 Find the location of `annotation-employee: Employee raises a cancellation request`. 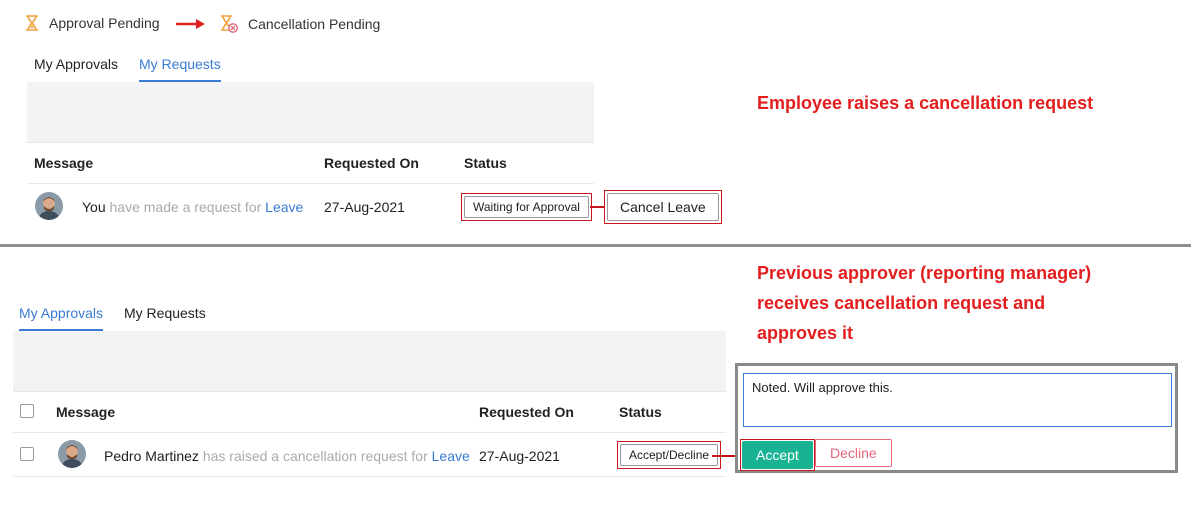

annotation-employee: Employee raises a cancellation request is located at coordinates (925, 103).